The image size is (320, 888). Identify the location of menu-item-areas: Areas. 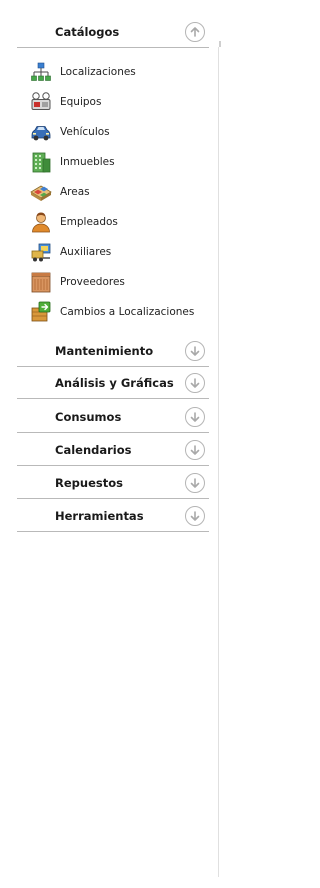
(122, 192).